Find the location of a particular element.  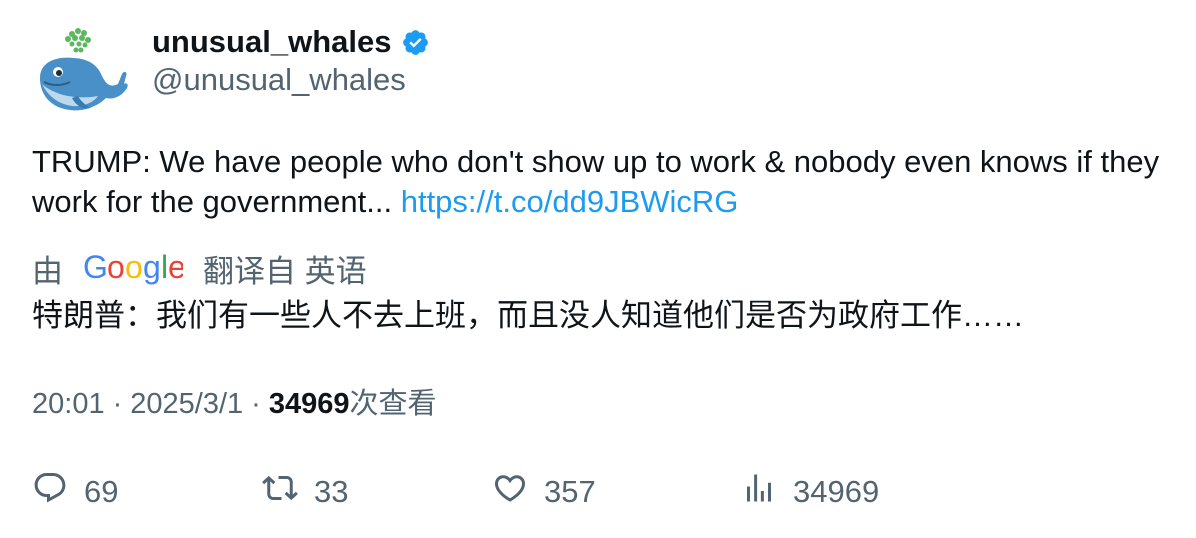

retweet-count: 33 is located at coordinates (331, 491).